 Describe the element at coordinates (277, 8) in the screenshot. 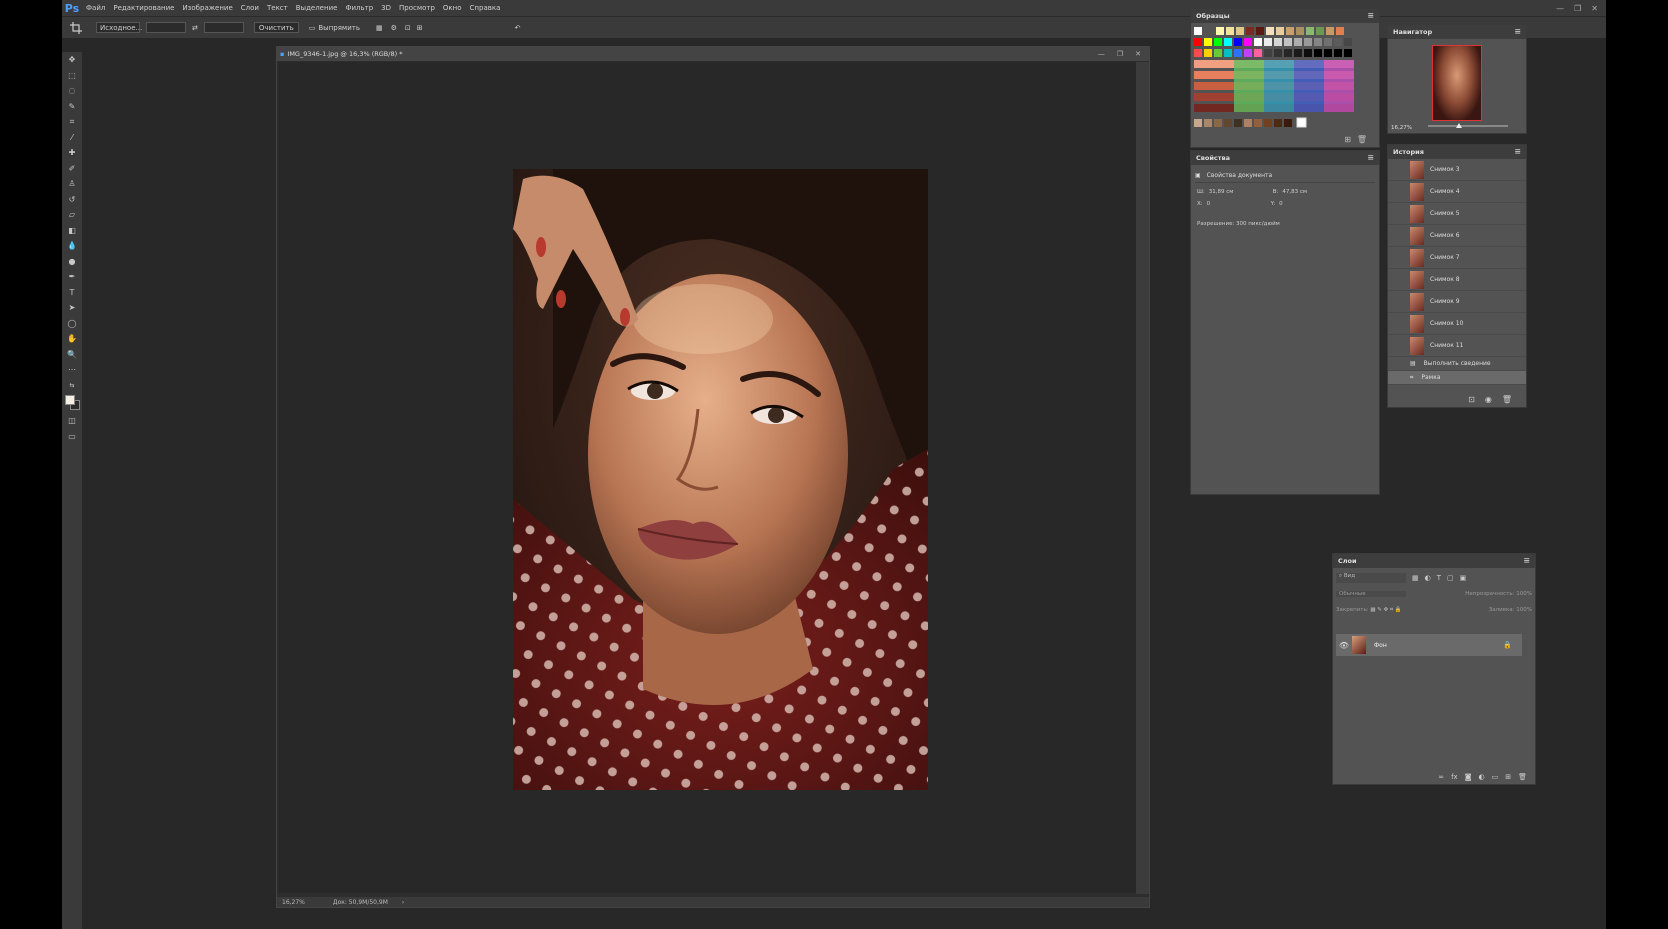

I see `menu-text: Текст` at that location.